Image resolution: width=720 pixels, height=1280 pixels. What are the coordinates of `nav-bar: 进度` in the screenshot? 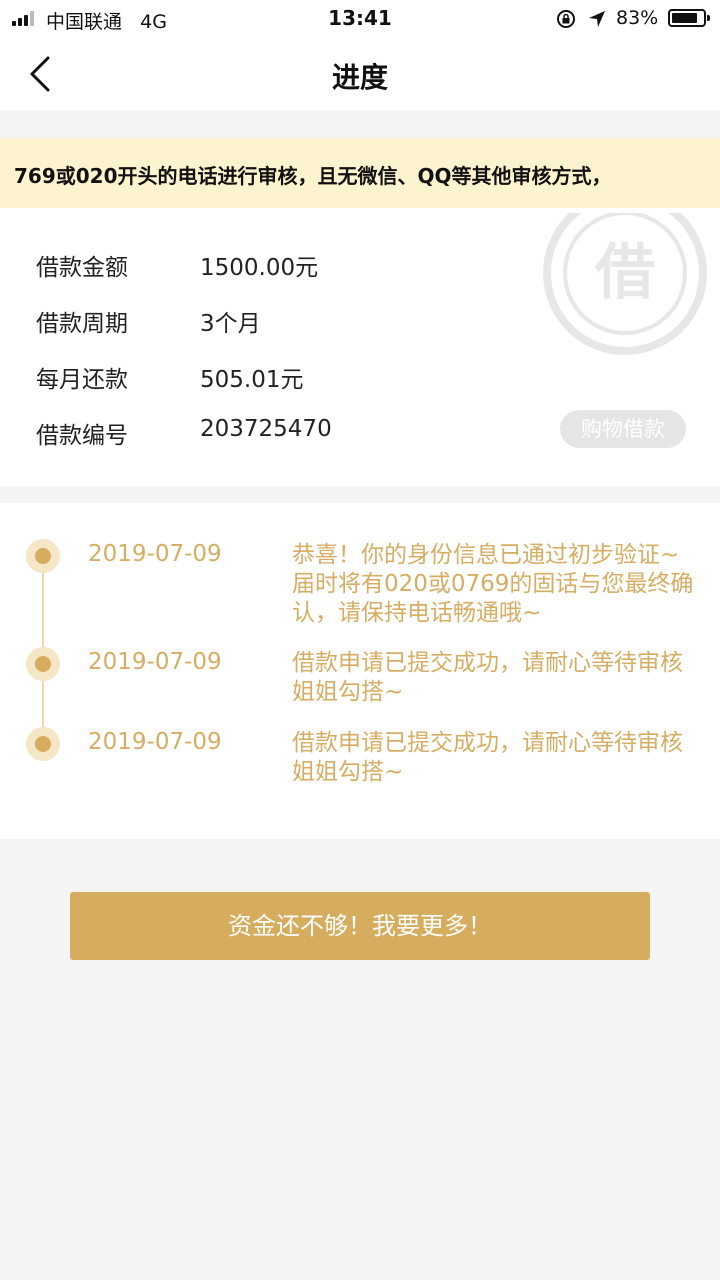 It's located at (360, 74).